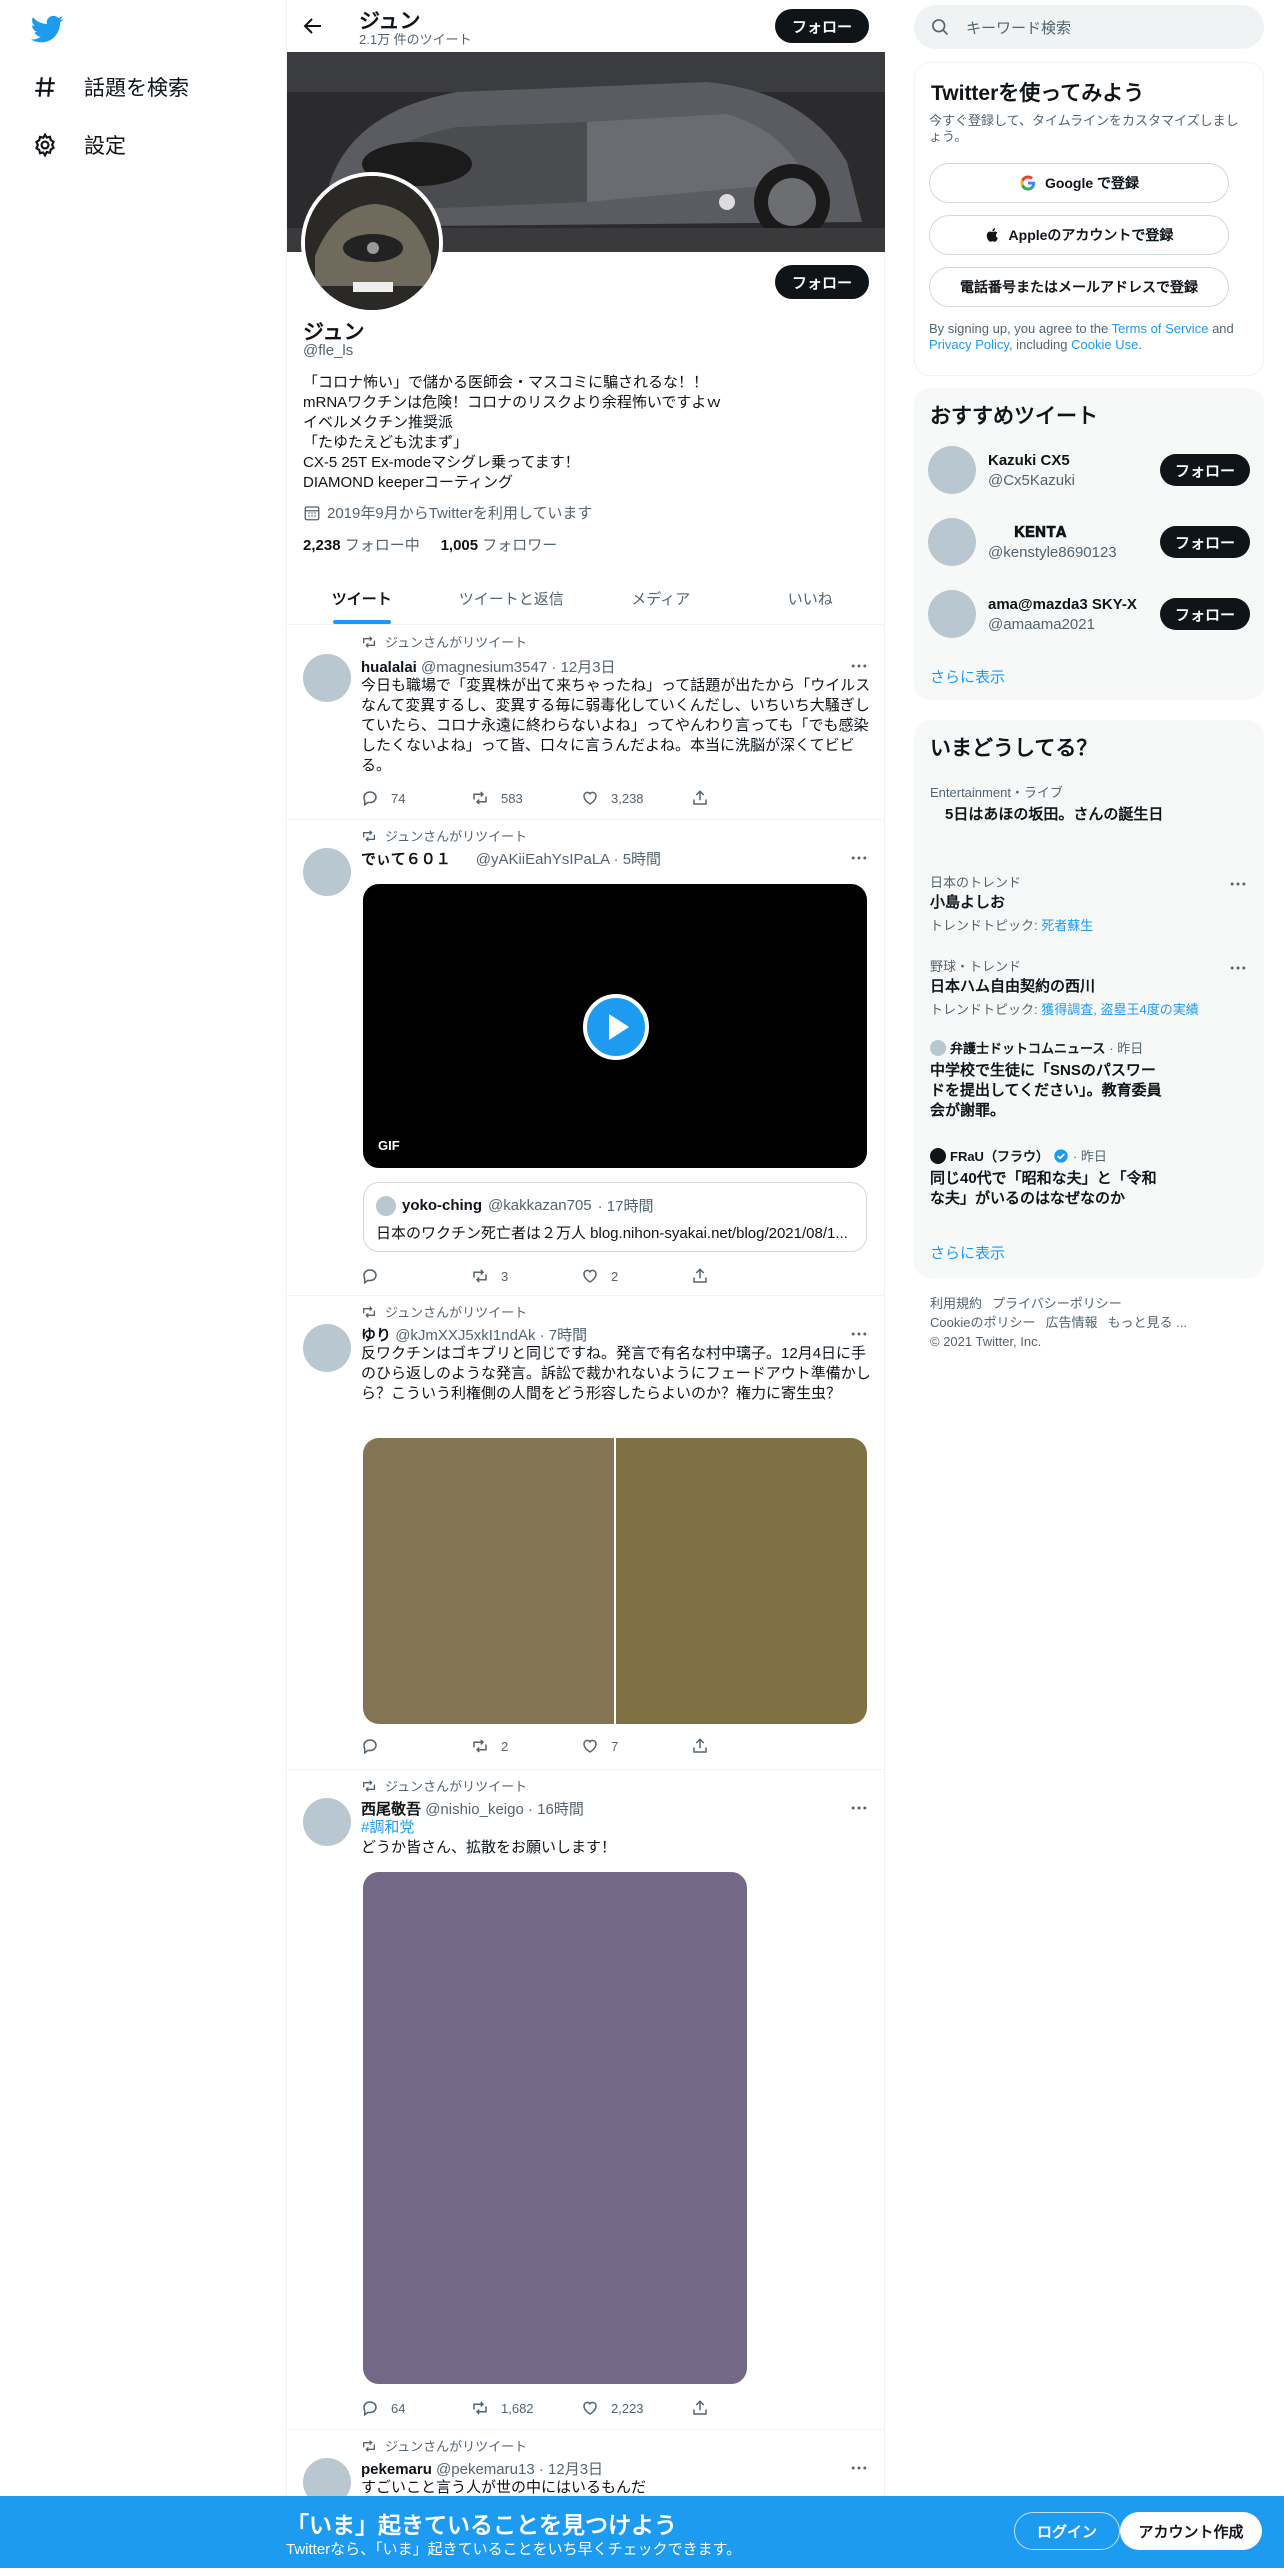  What do you see at coordinates (969, 344) in the screenshot?
I see `privacy-link: Privacy Policy` at bounding box center [969, 344].